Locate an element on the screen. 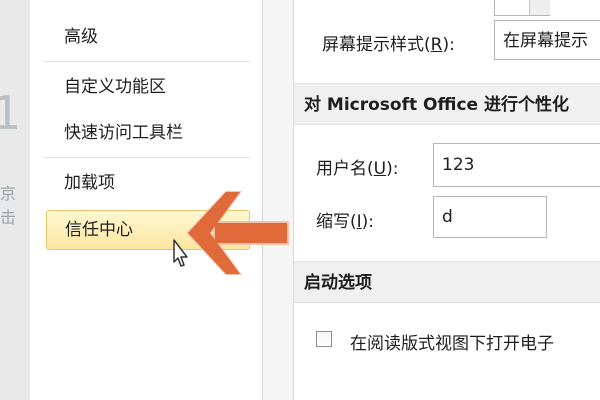  username-input: 123 is located at coordinates (516, 165).